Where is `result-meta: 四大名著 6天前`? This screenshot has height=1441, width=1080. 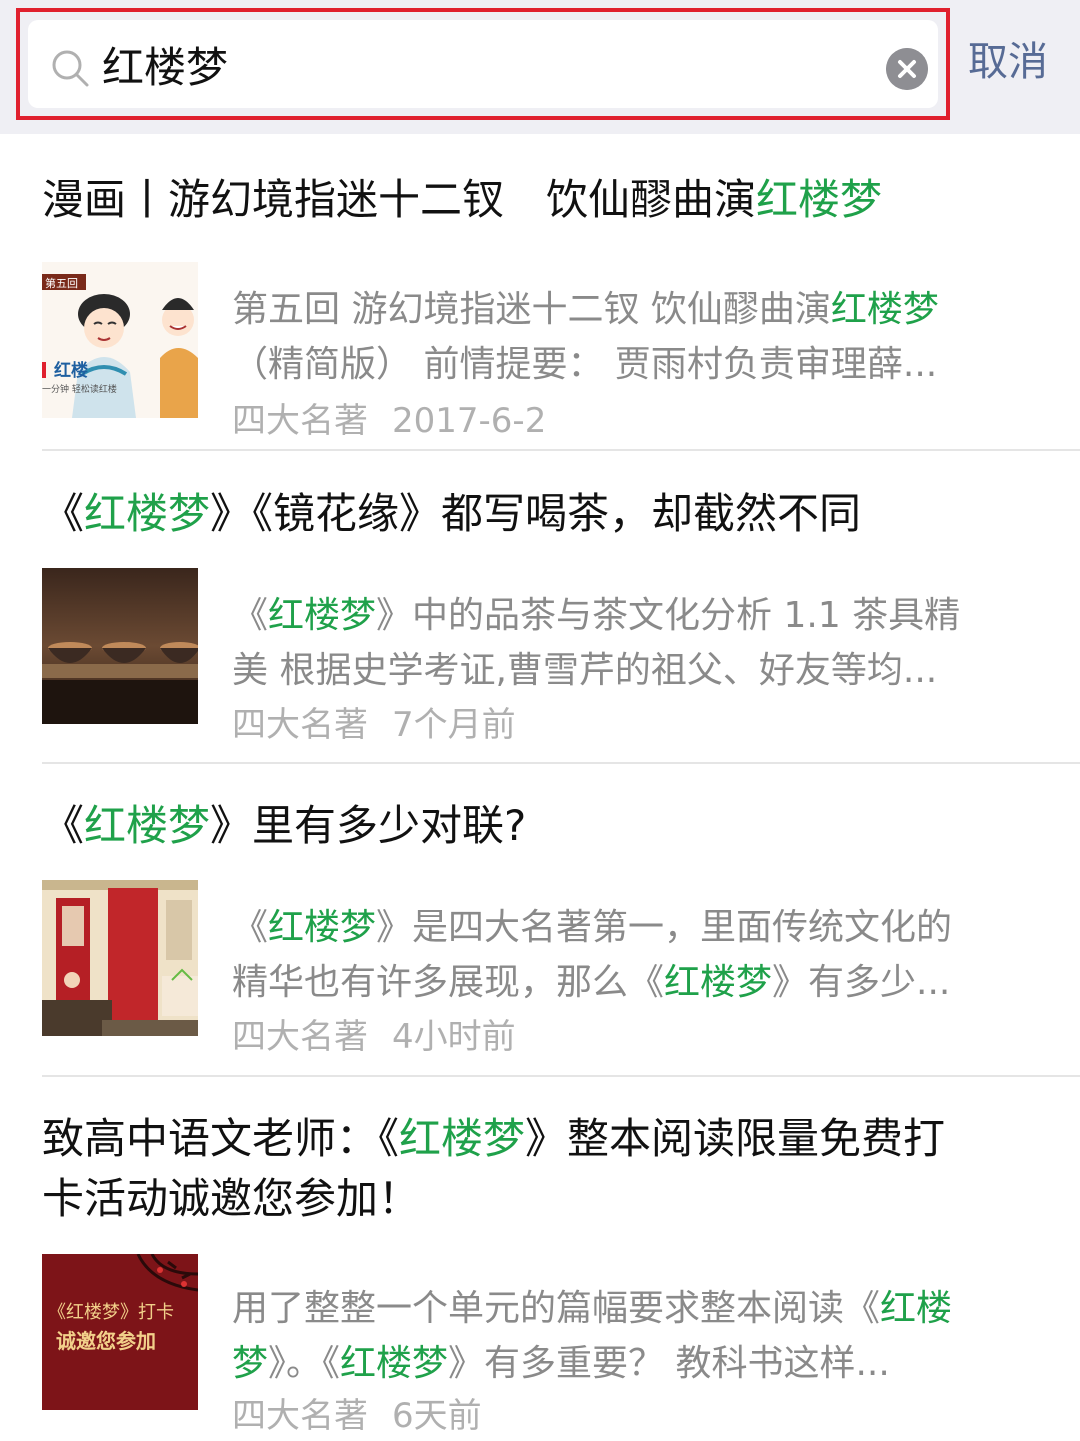
result-meta: 四大名著 6天前 is located at coordinates (357, 1416).